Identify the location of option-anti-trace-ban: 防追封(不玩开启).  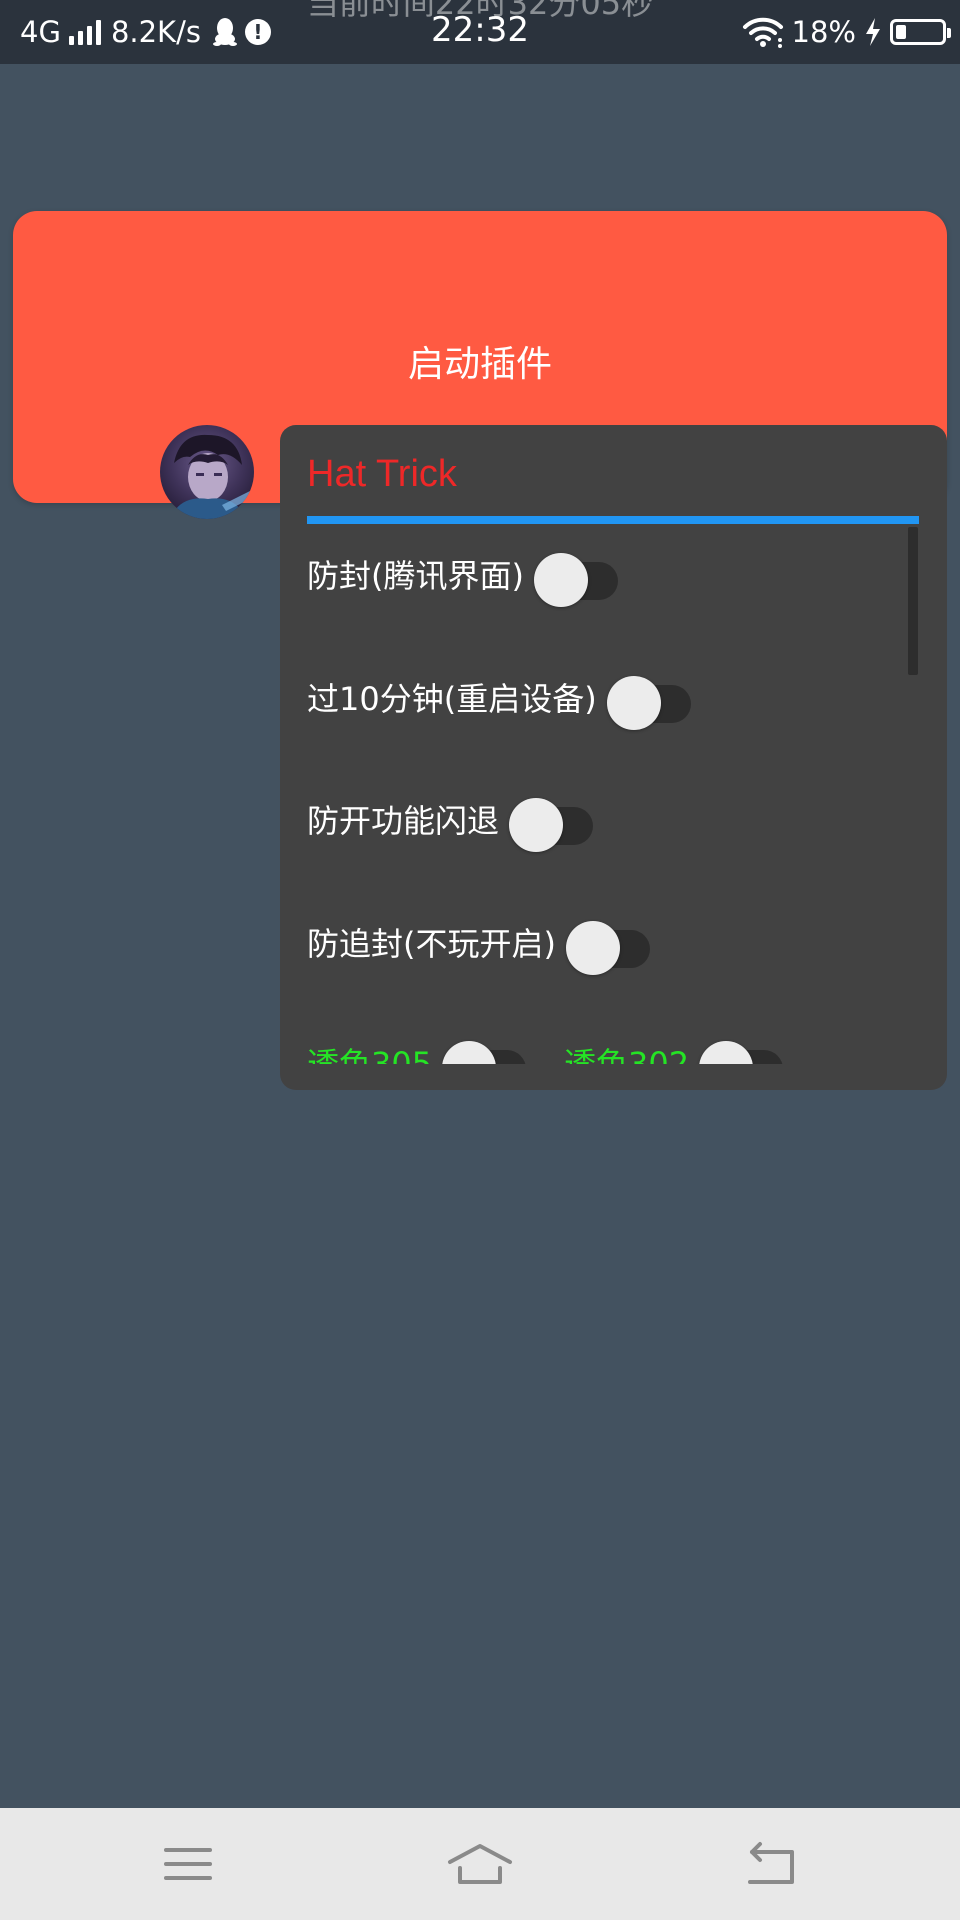
(479, 943).